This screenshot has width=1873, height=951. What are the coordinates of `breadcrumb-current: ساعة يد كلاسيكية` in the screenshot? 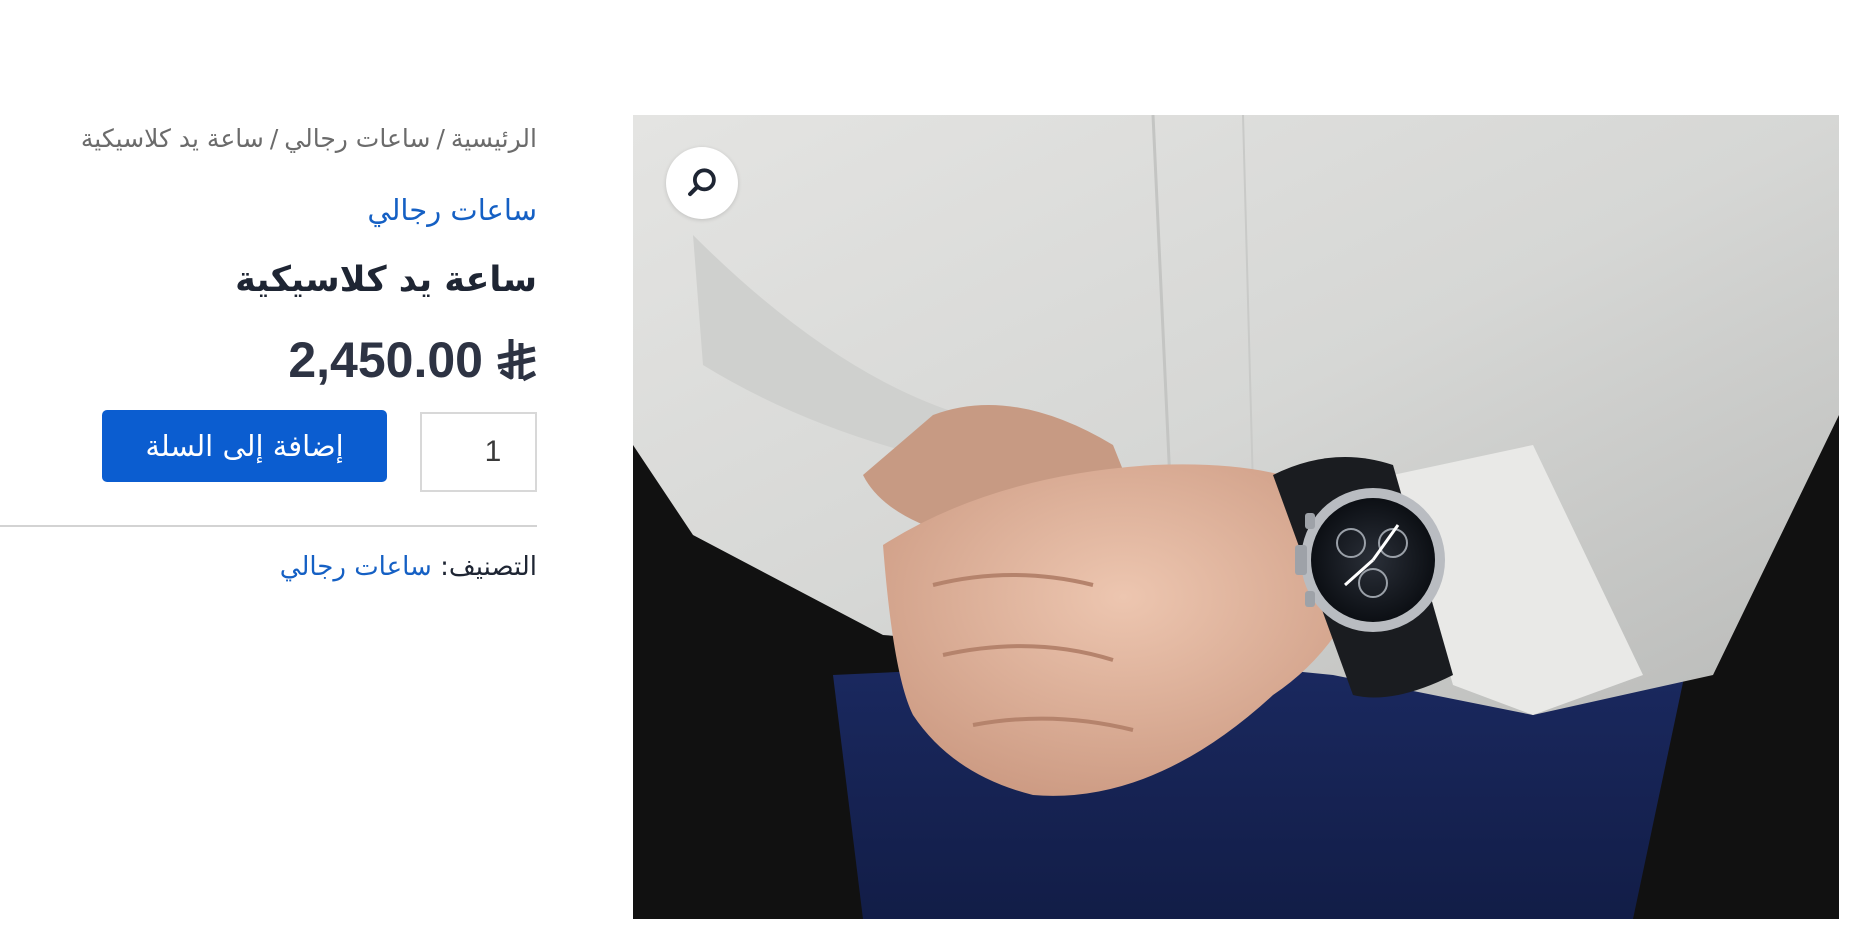 It's located at (172, 138).